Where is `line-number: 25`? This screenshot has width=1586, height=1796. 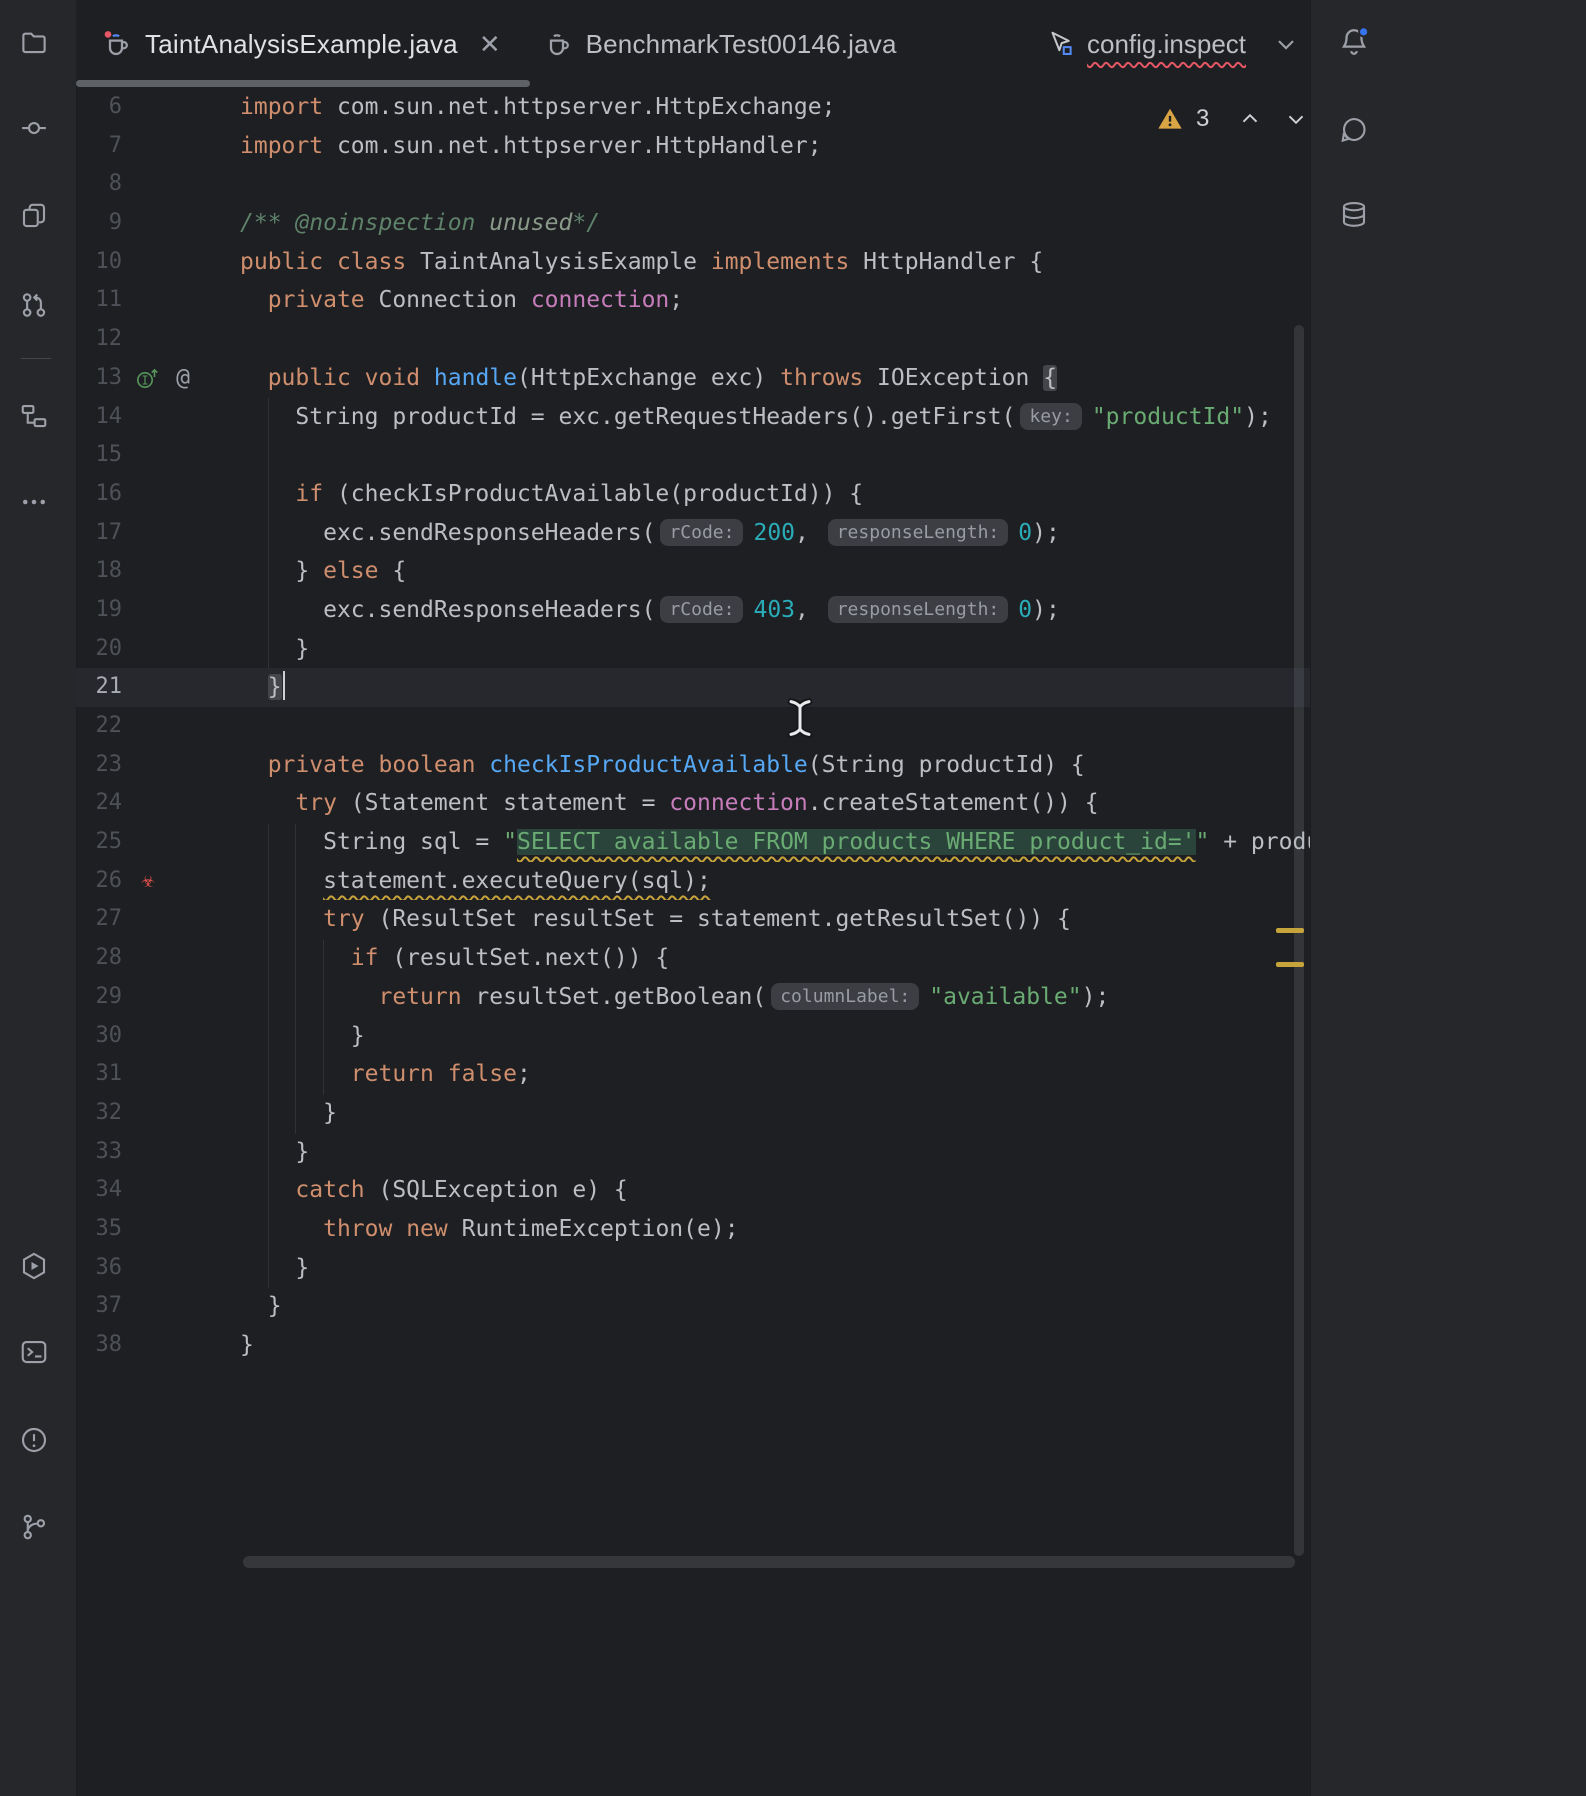 line-number: 25 is located at coordinates (99, 842).